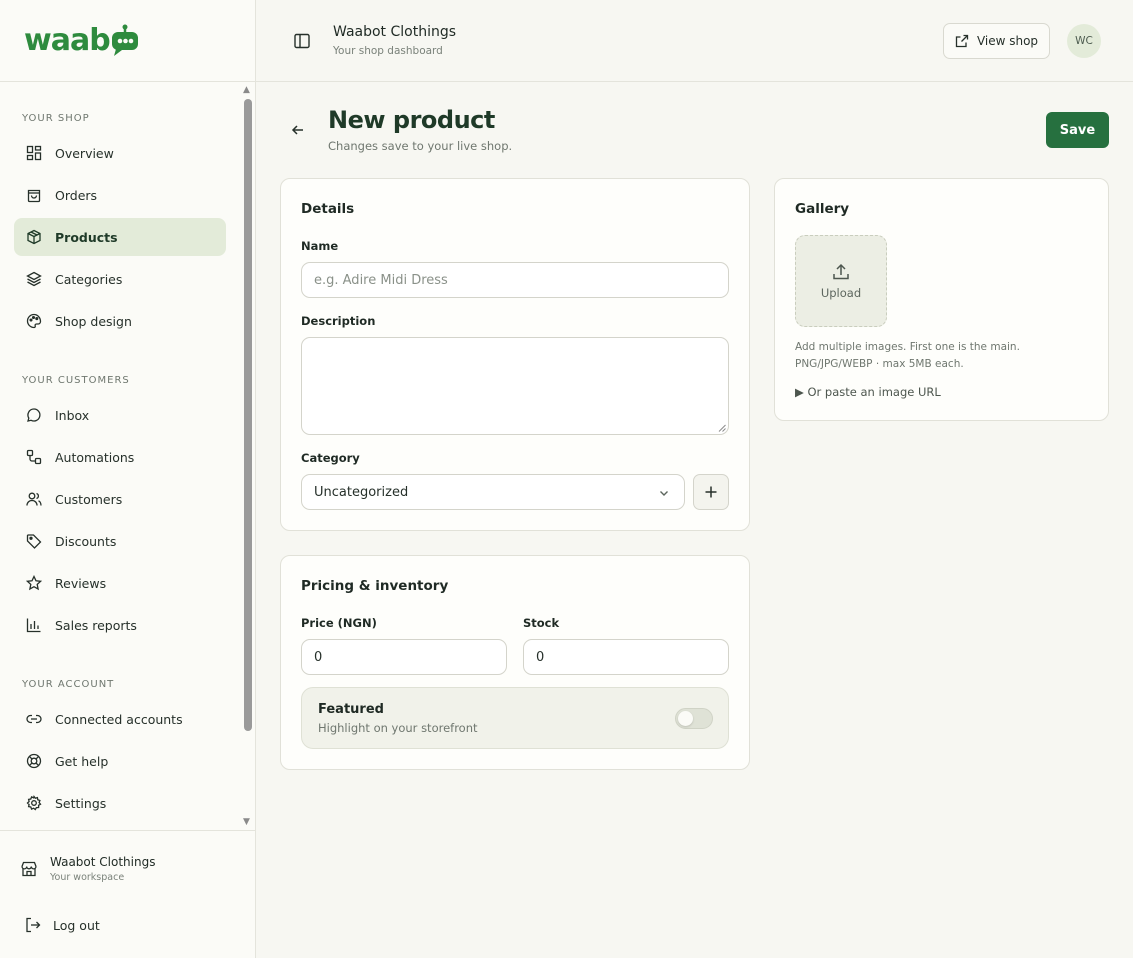 The width and height of the screenshot is (1133, 958). Describe the element at coordinates (34, 195) in the screenshot. I see `bag-icon` at that location.